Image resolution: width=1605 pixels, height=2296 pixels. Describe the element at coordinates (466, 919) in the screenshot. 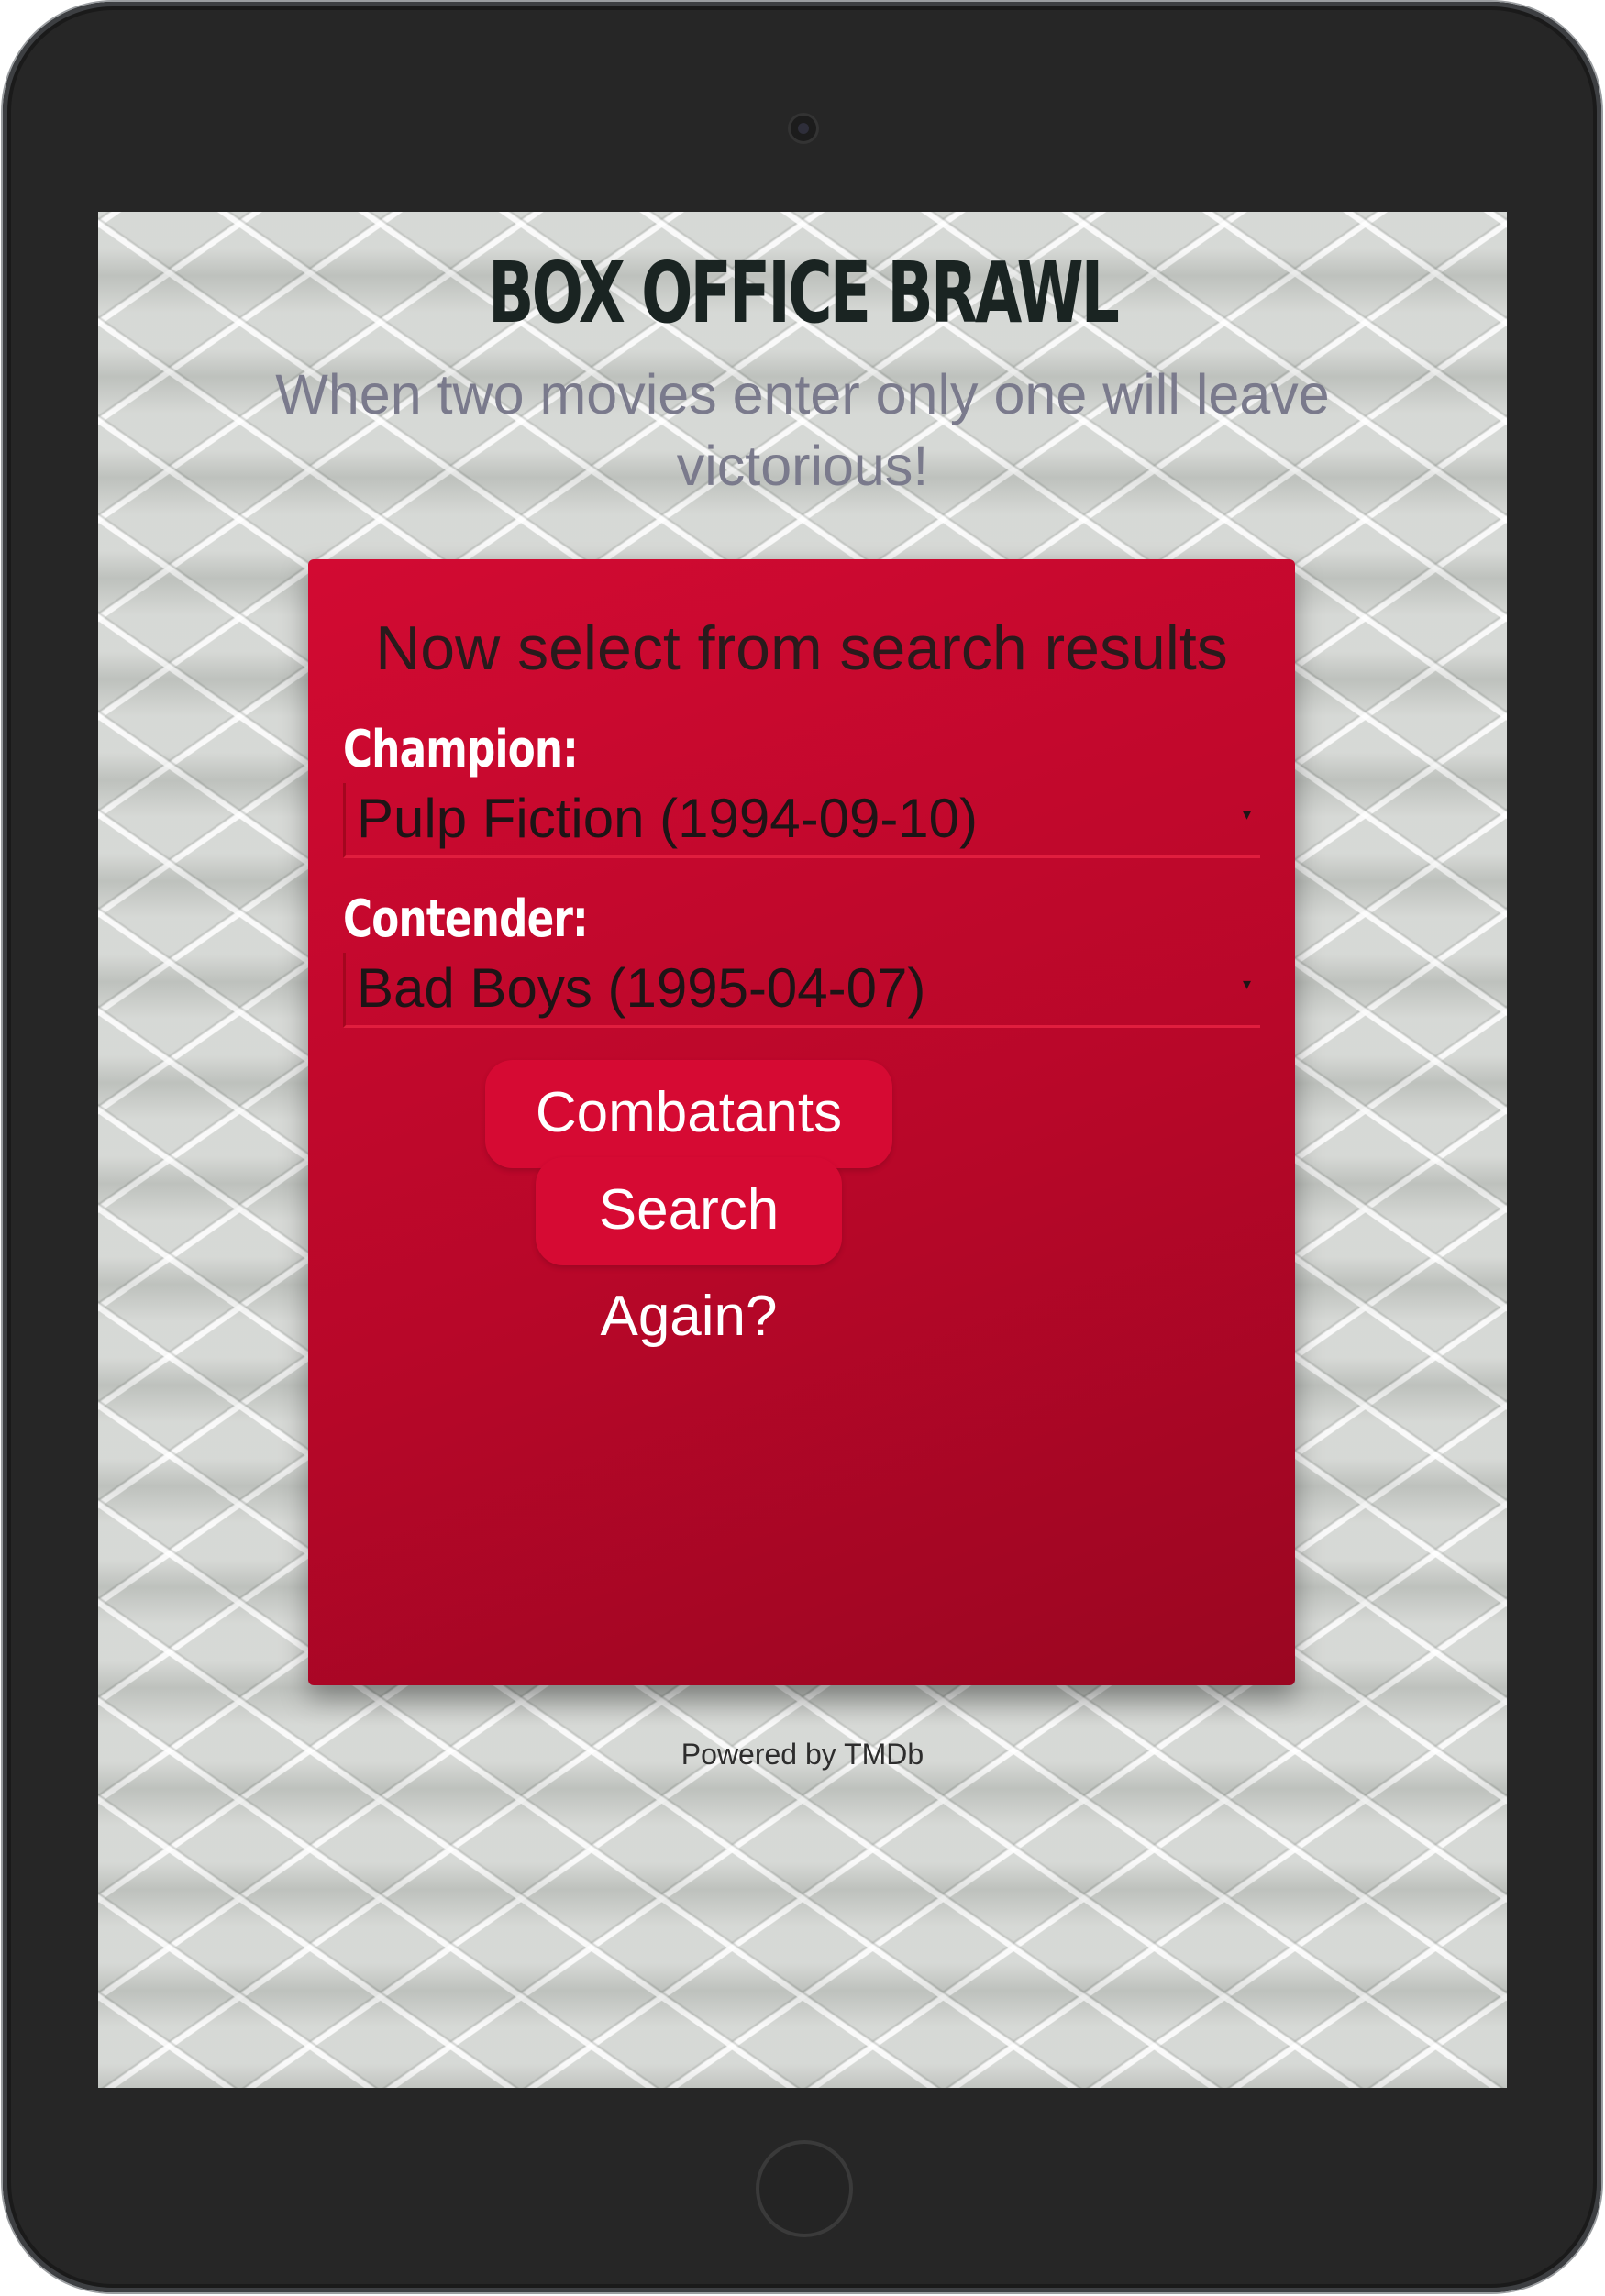

I see `contender-label: Contender:` at that location.